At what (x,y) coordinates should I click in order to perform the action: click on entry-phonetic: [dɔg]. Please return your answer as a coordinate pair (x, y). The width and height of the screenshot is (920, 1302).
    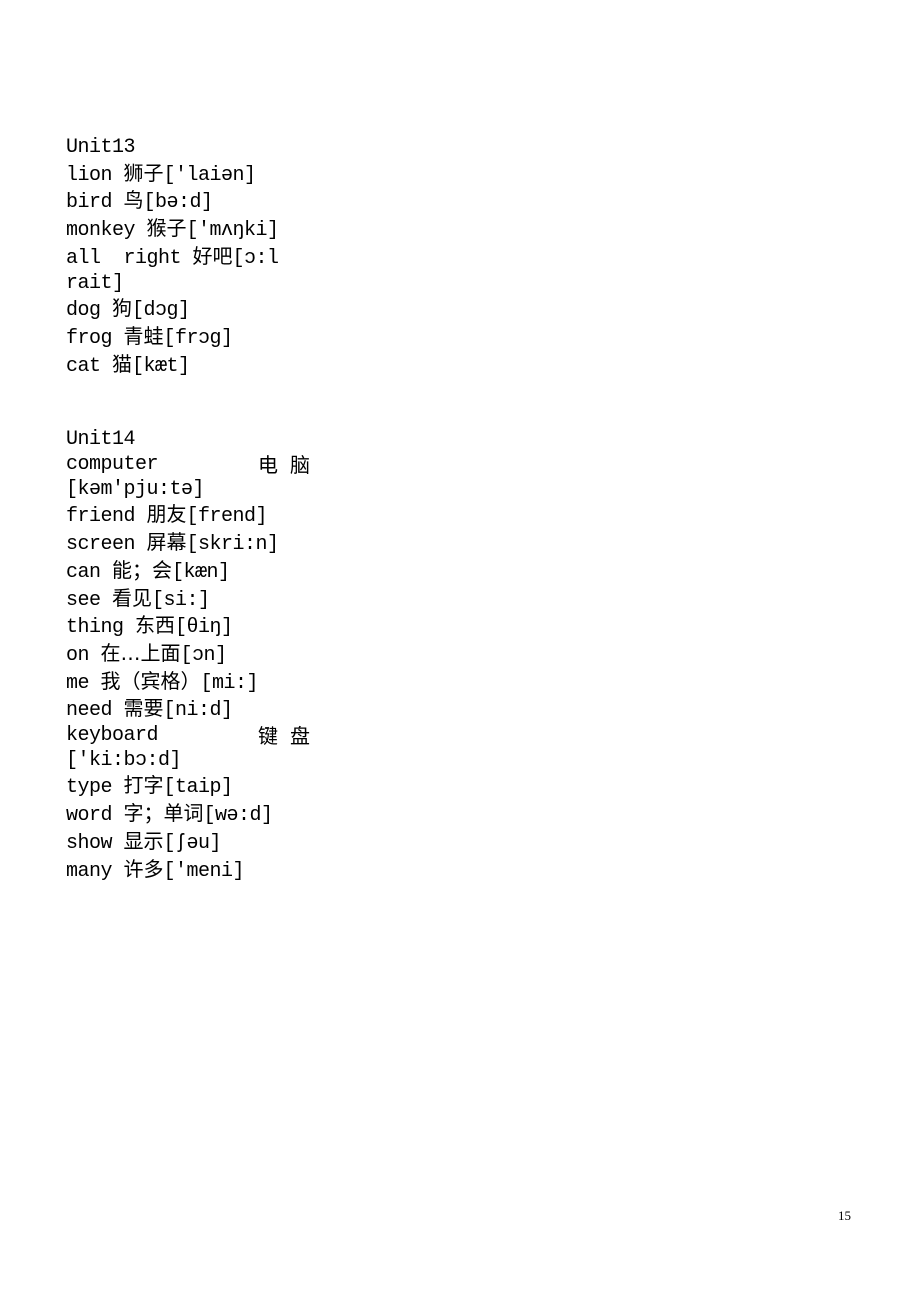
    Looking at the image, I should click on (161, 311).